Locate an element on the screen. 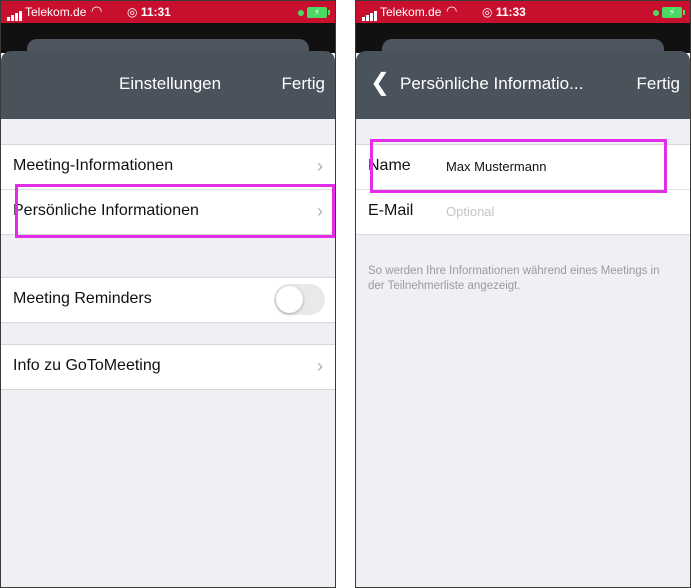 The height and width of the screenshot is (588, 691). meeting-reminders-label: Meeting Reminders is located at coordinates (82, 298).